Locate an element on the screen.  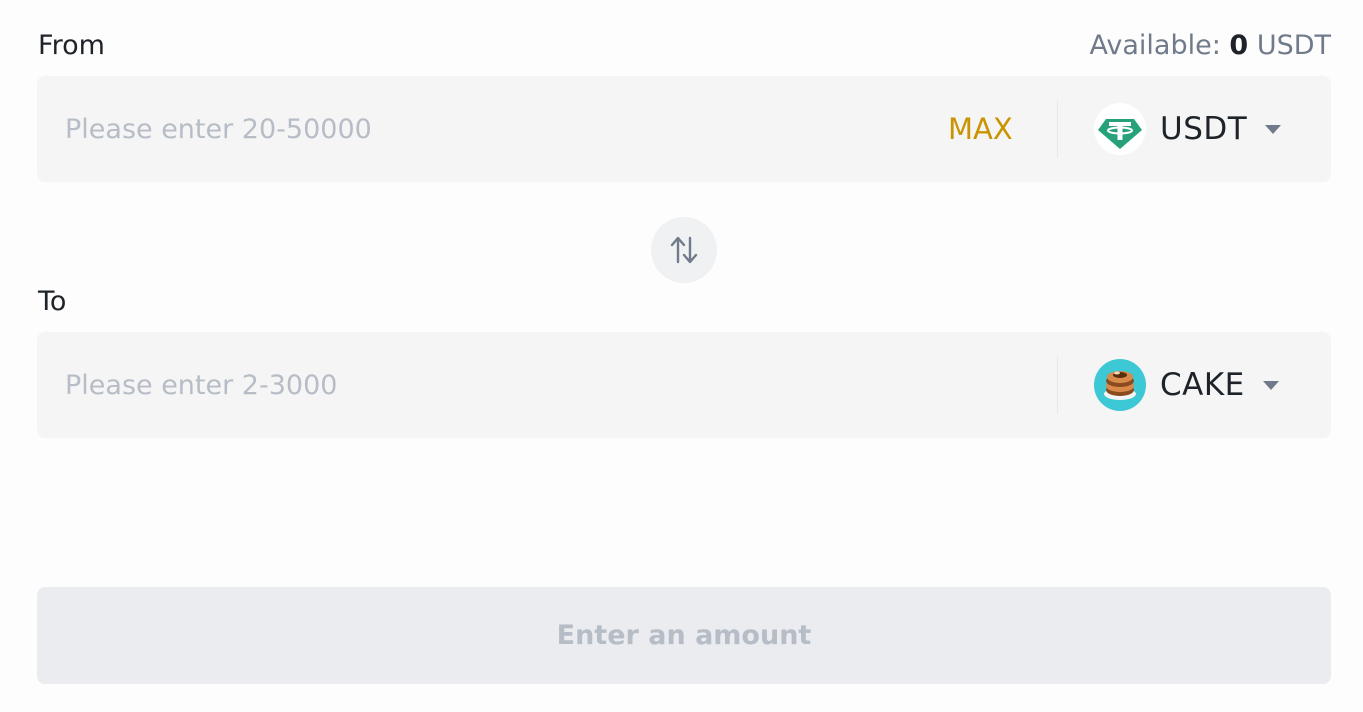
submit-button: Enter an amount is located at coordinates (684, 635).